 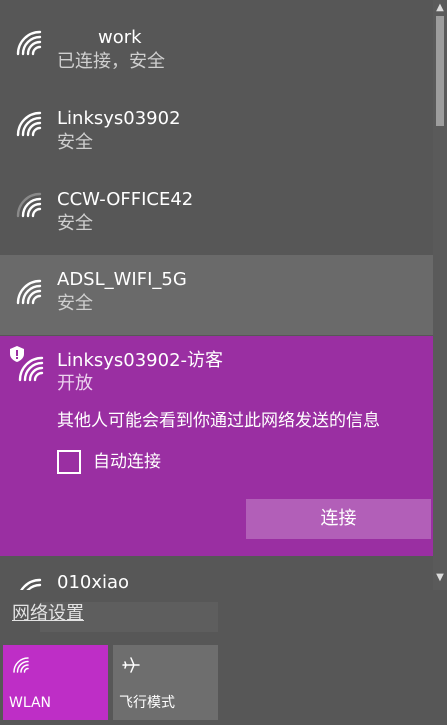 I want to click on wlan-tile-label: WLAN, so click(x=30, y=703).